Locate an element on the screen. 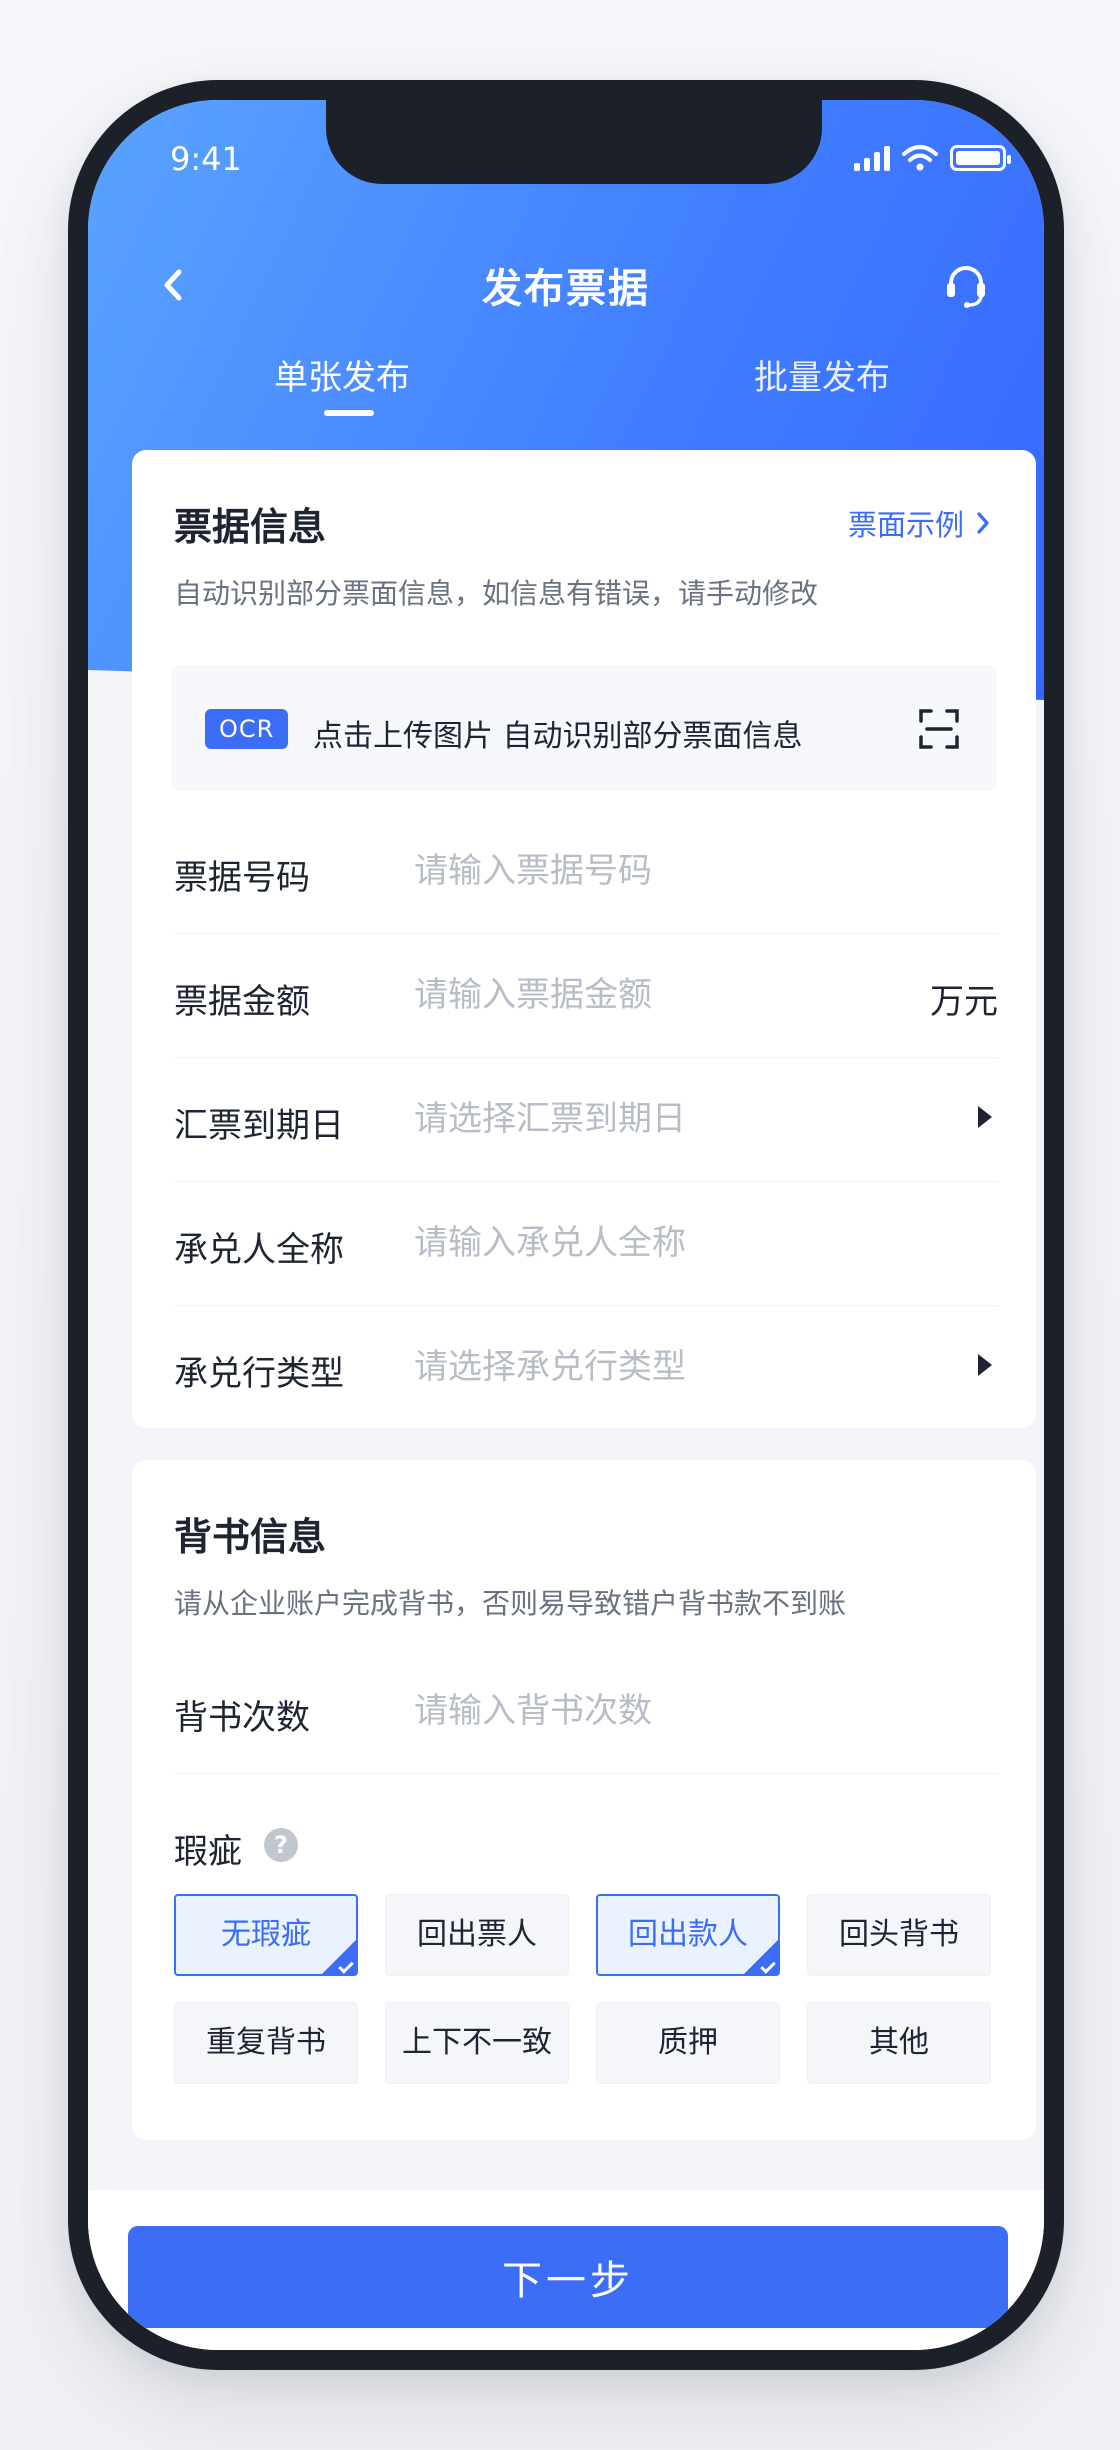 This screenshot has width=1120, height=2450. status-icons is located at coordinates (932, 158).